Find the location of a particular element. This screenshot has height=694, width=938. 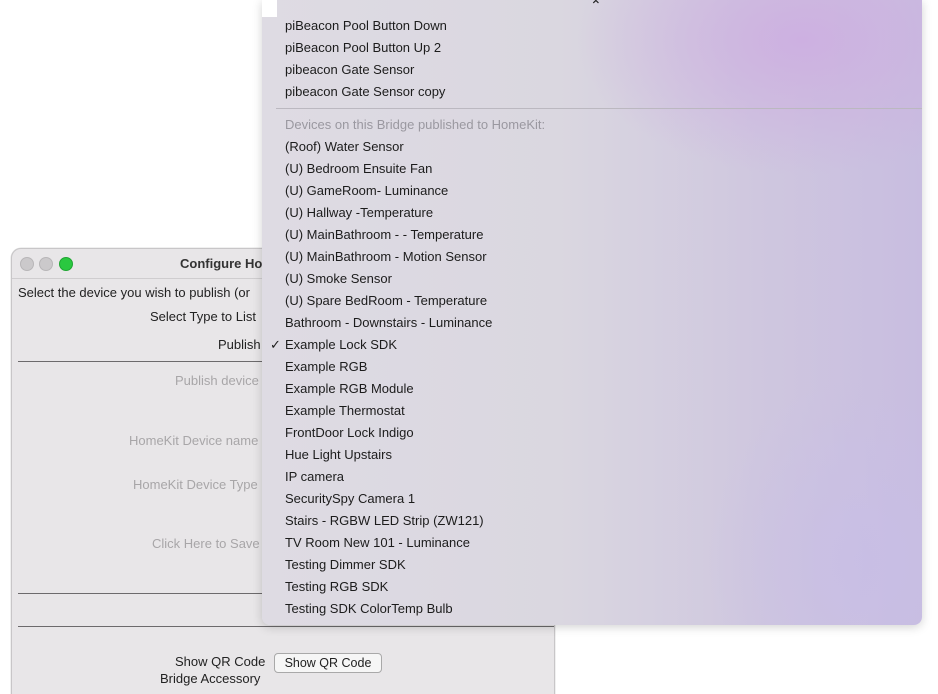

menu-item: Testing Dimmer SDK is located at coordinates (585, 565).